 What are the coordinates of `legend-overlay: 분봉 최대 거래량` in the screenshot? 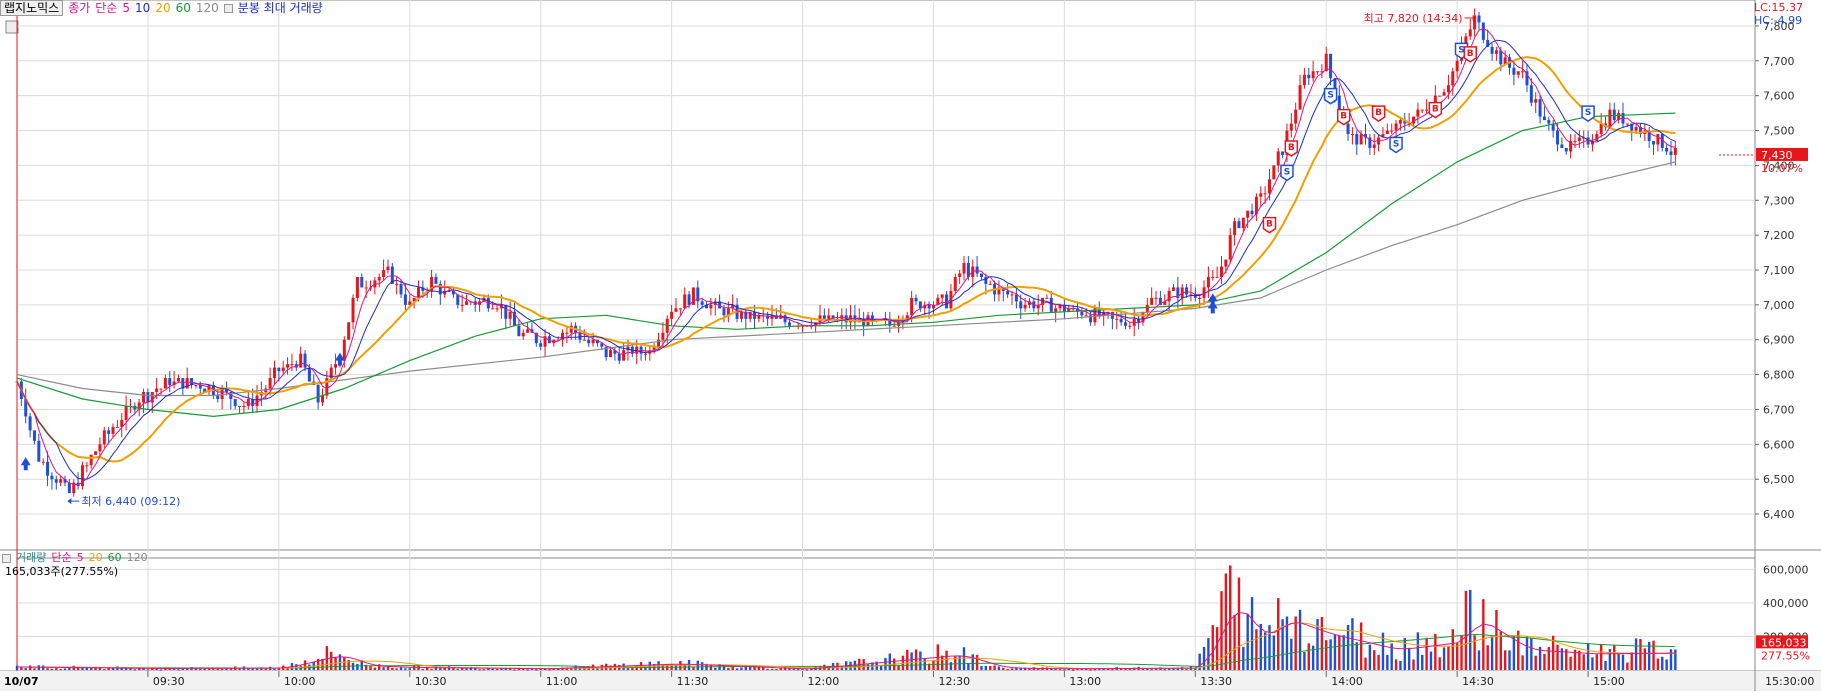 It's located at (280, 8).